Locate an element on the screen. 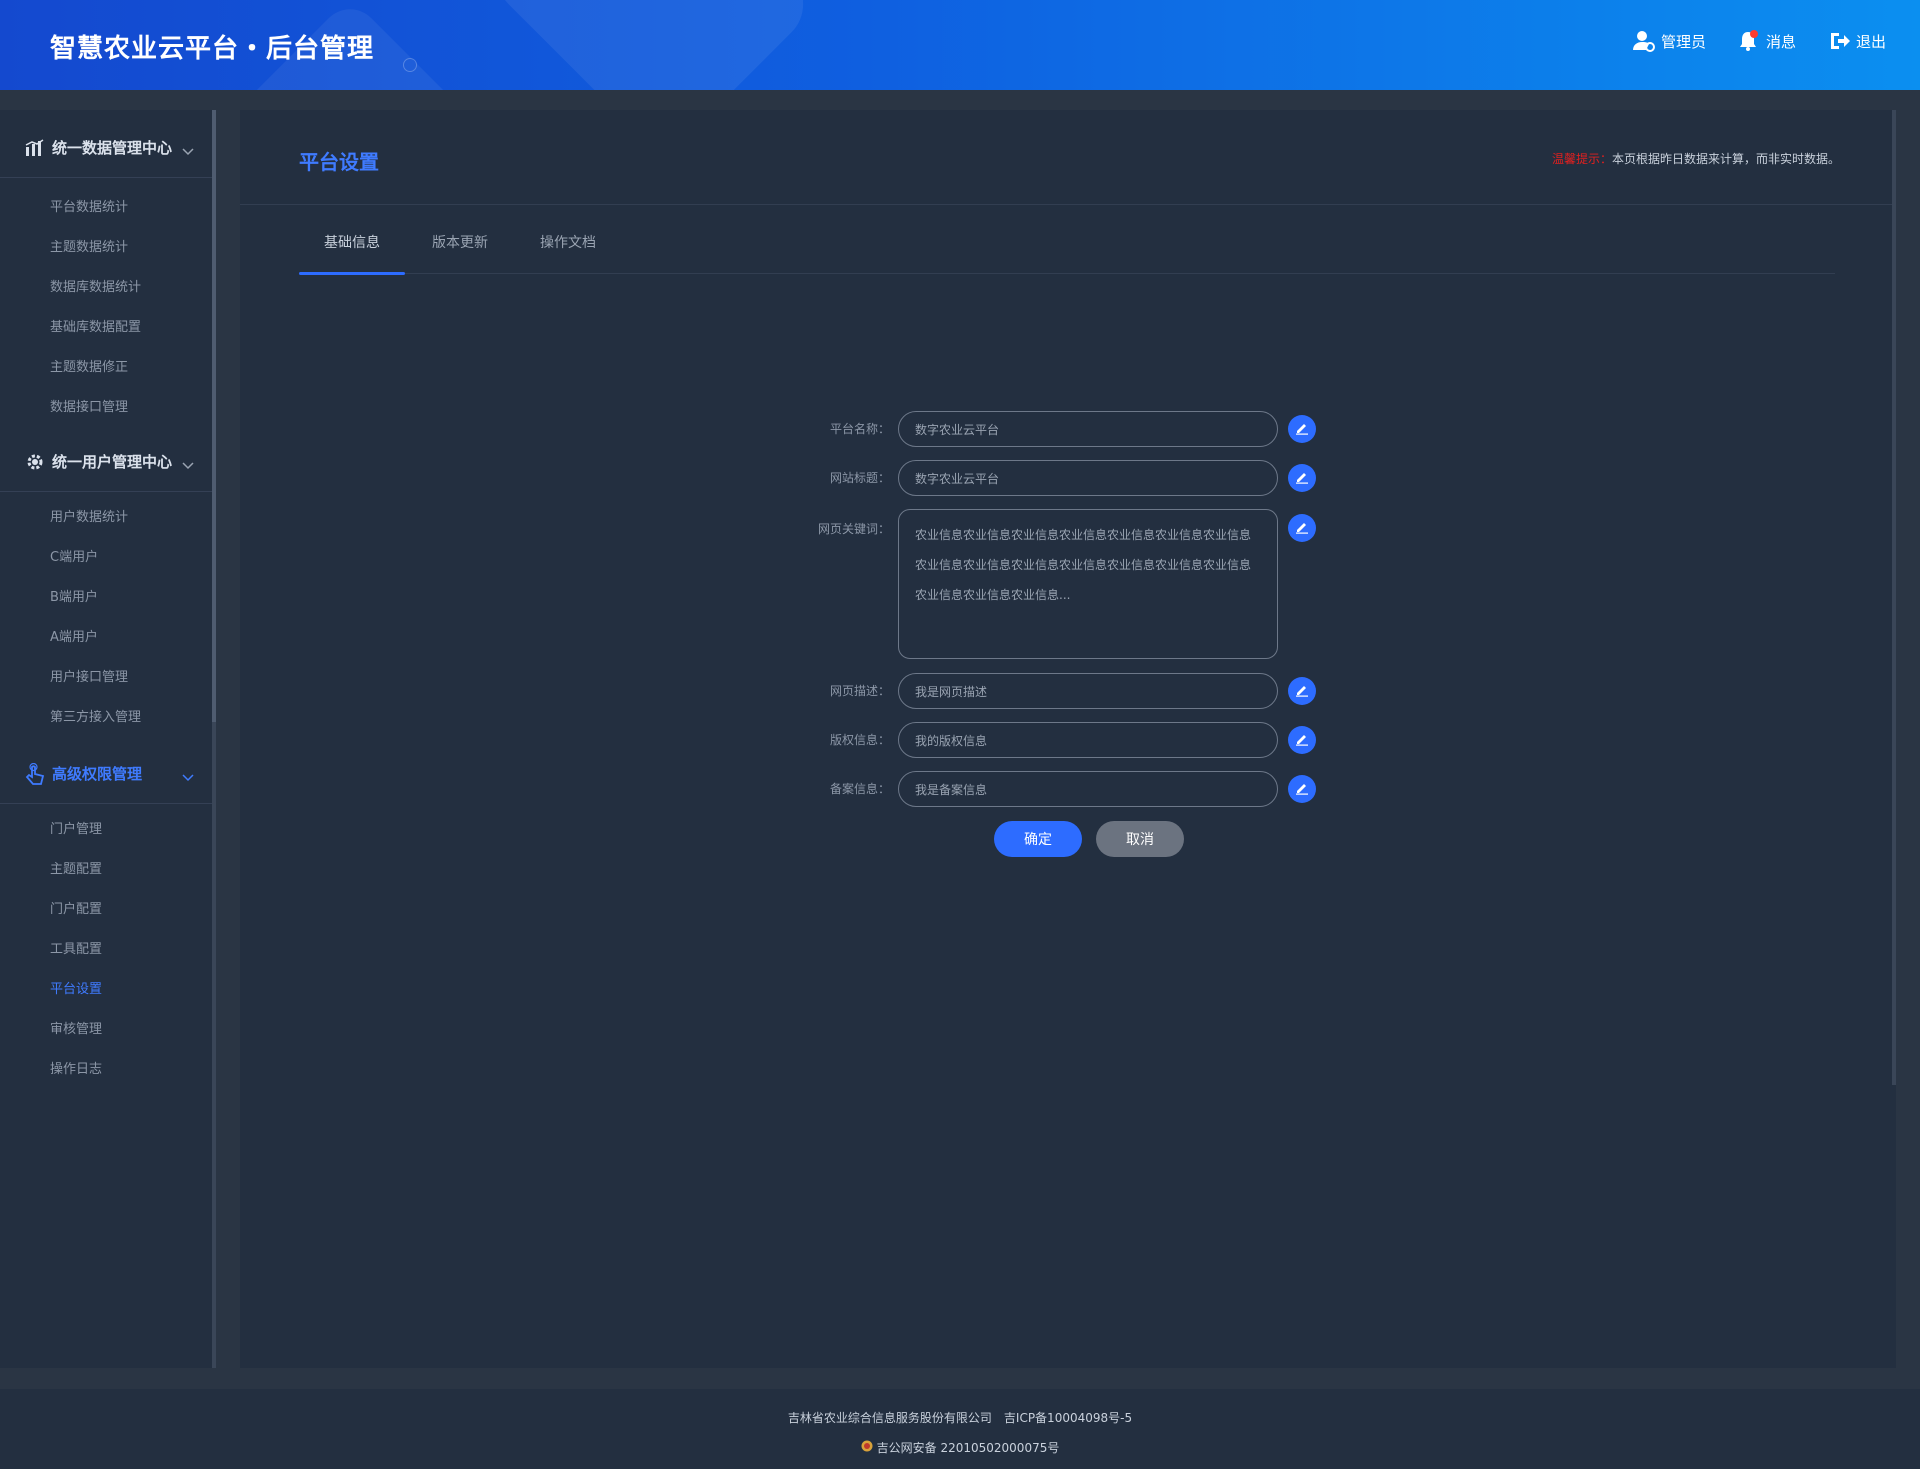  edit-platform-name-button is located at coordinates (1302, 429).